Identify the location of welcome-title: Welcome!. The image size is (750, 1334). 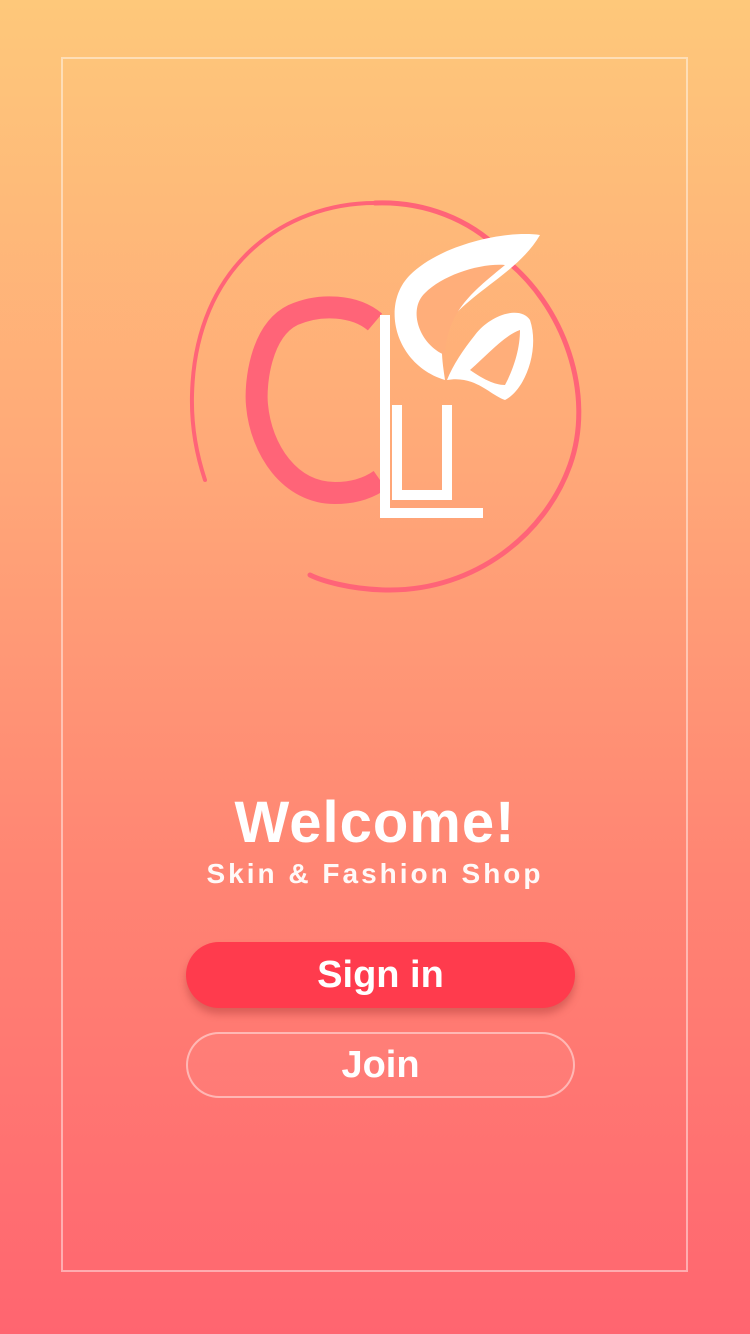
(375, 822).